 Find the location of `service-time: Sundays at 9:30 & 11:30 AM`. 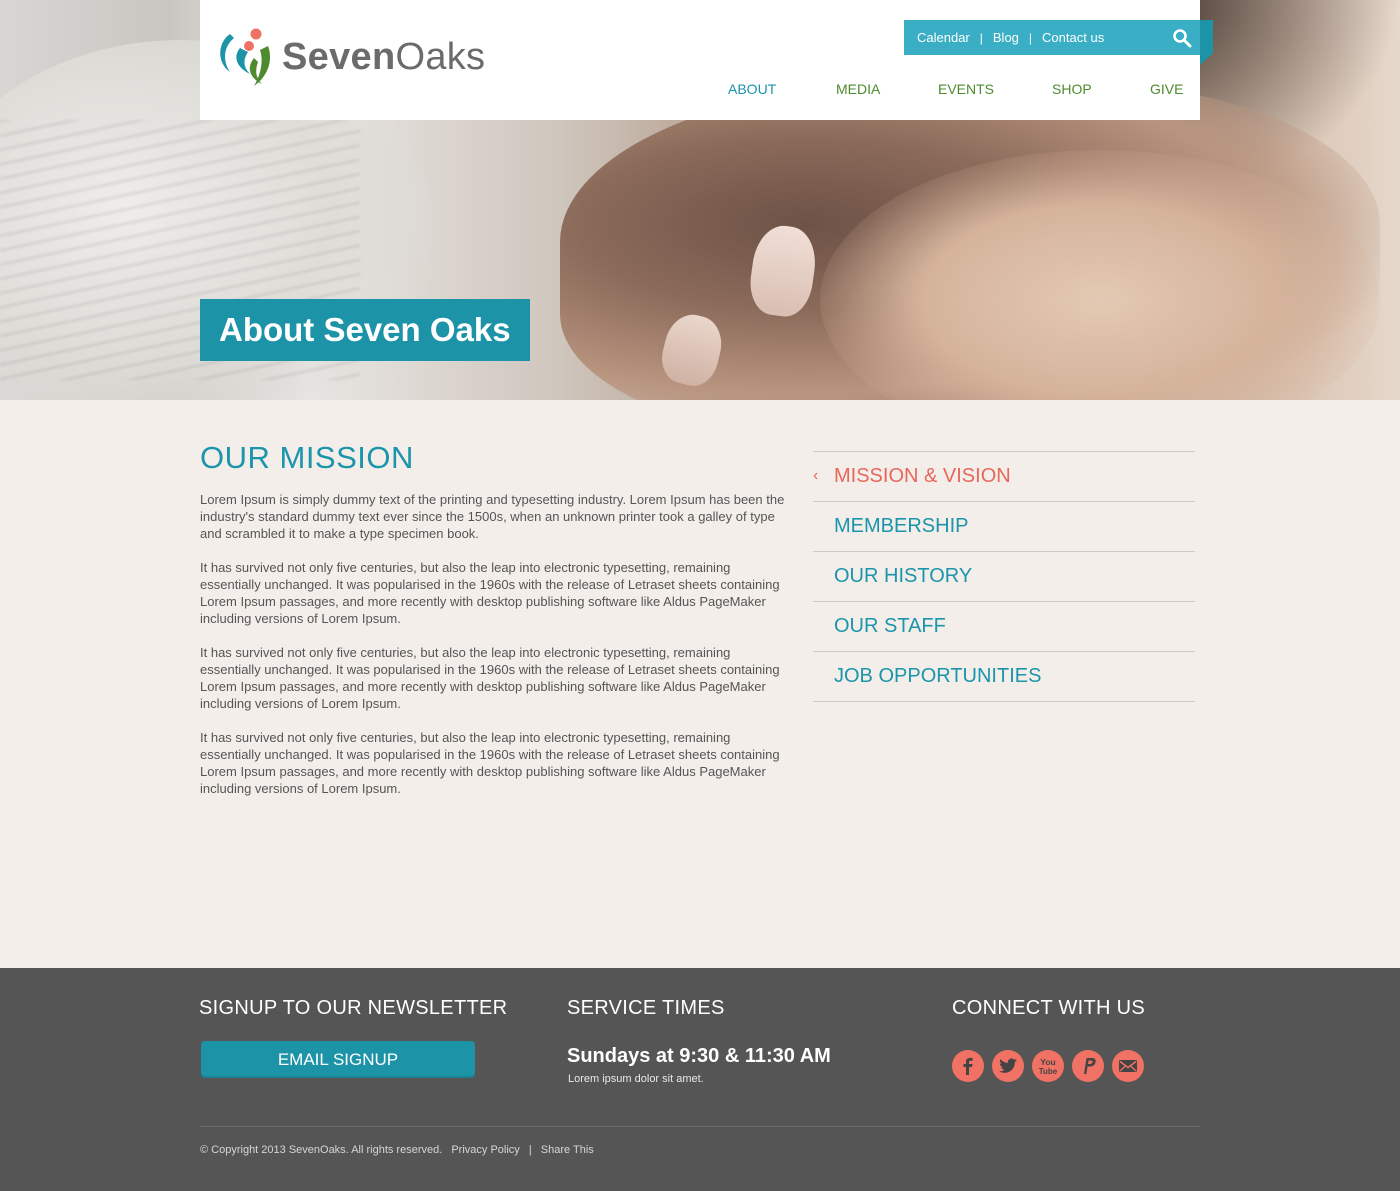

service-time: Sundays at 9:30 & 11:30 AM is located at coordinates (699, 1056).